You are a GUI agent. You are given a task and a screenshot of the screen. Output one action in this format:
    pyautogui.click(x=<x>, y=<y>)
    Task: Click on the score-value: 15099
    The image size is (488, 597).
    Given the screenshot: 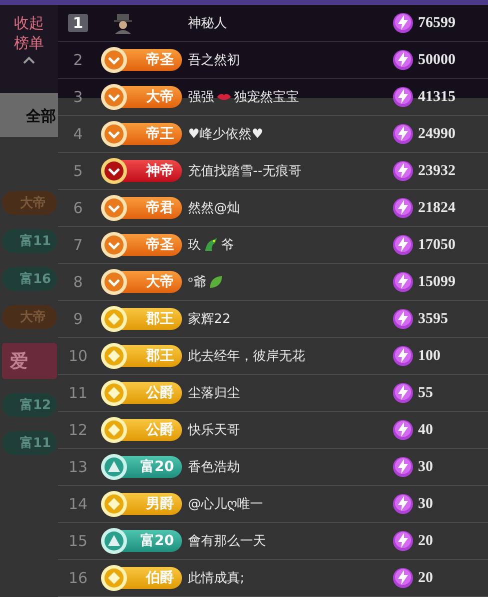 What is the action you would take?
    pyautogui.click(x=437, y=282)
    